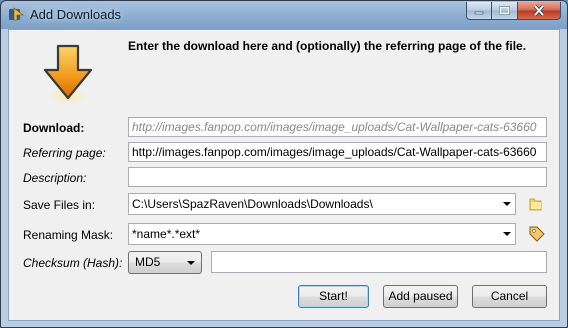 The height and width of the screenshot is (328, 568). What do you see at coordinates (536, 204) in the screenshot?
I see `folder-icon` at bounding box center [536, 204].